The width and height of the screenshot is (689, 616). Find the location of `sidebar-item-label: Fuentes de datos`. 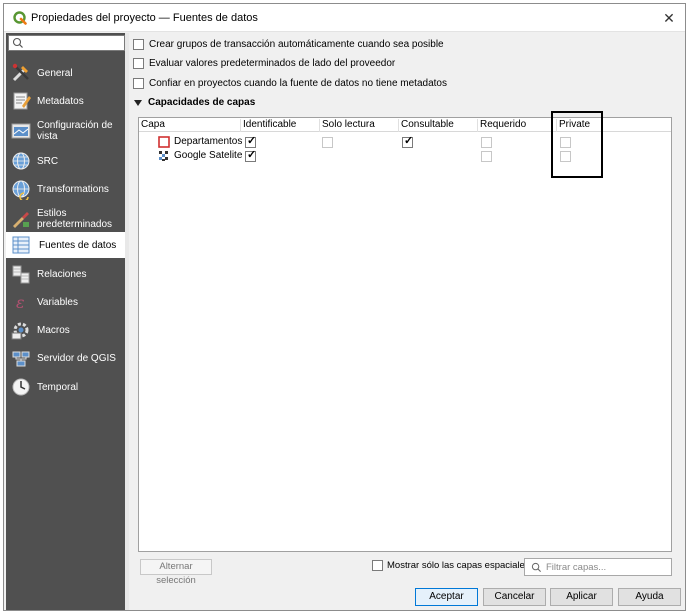

sidebar-item-label: Fuentes de datos is located at coordinates (78, 245).